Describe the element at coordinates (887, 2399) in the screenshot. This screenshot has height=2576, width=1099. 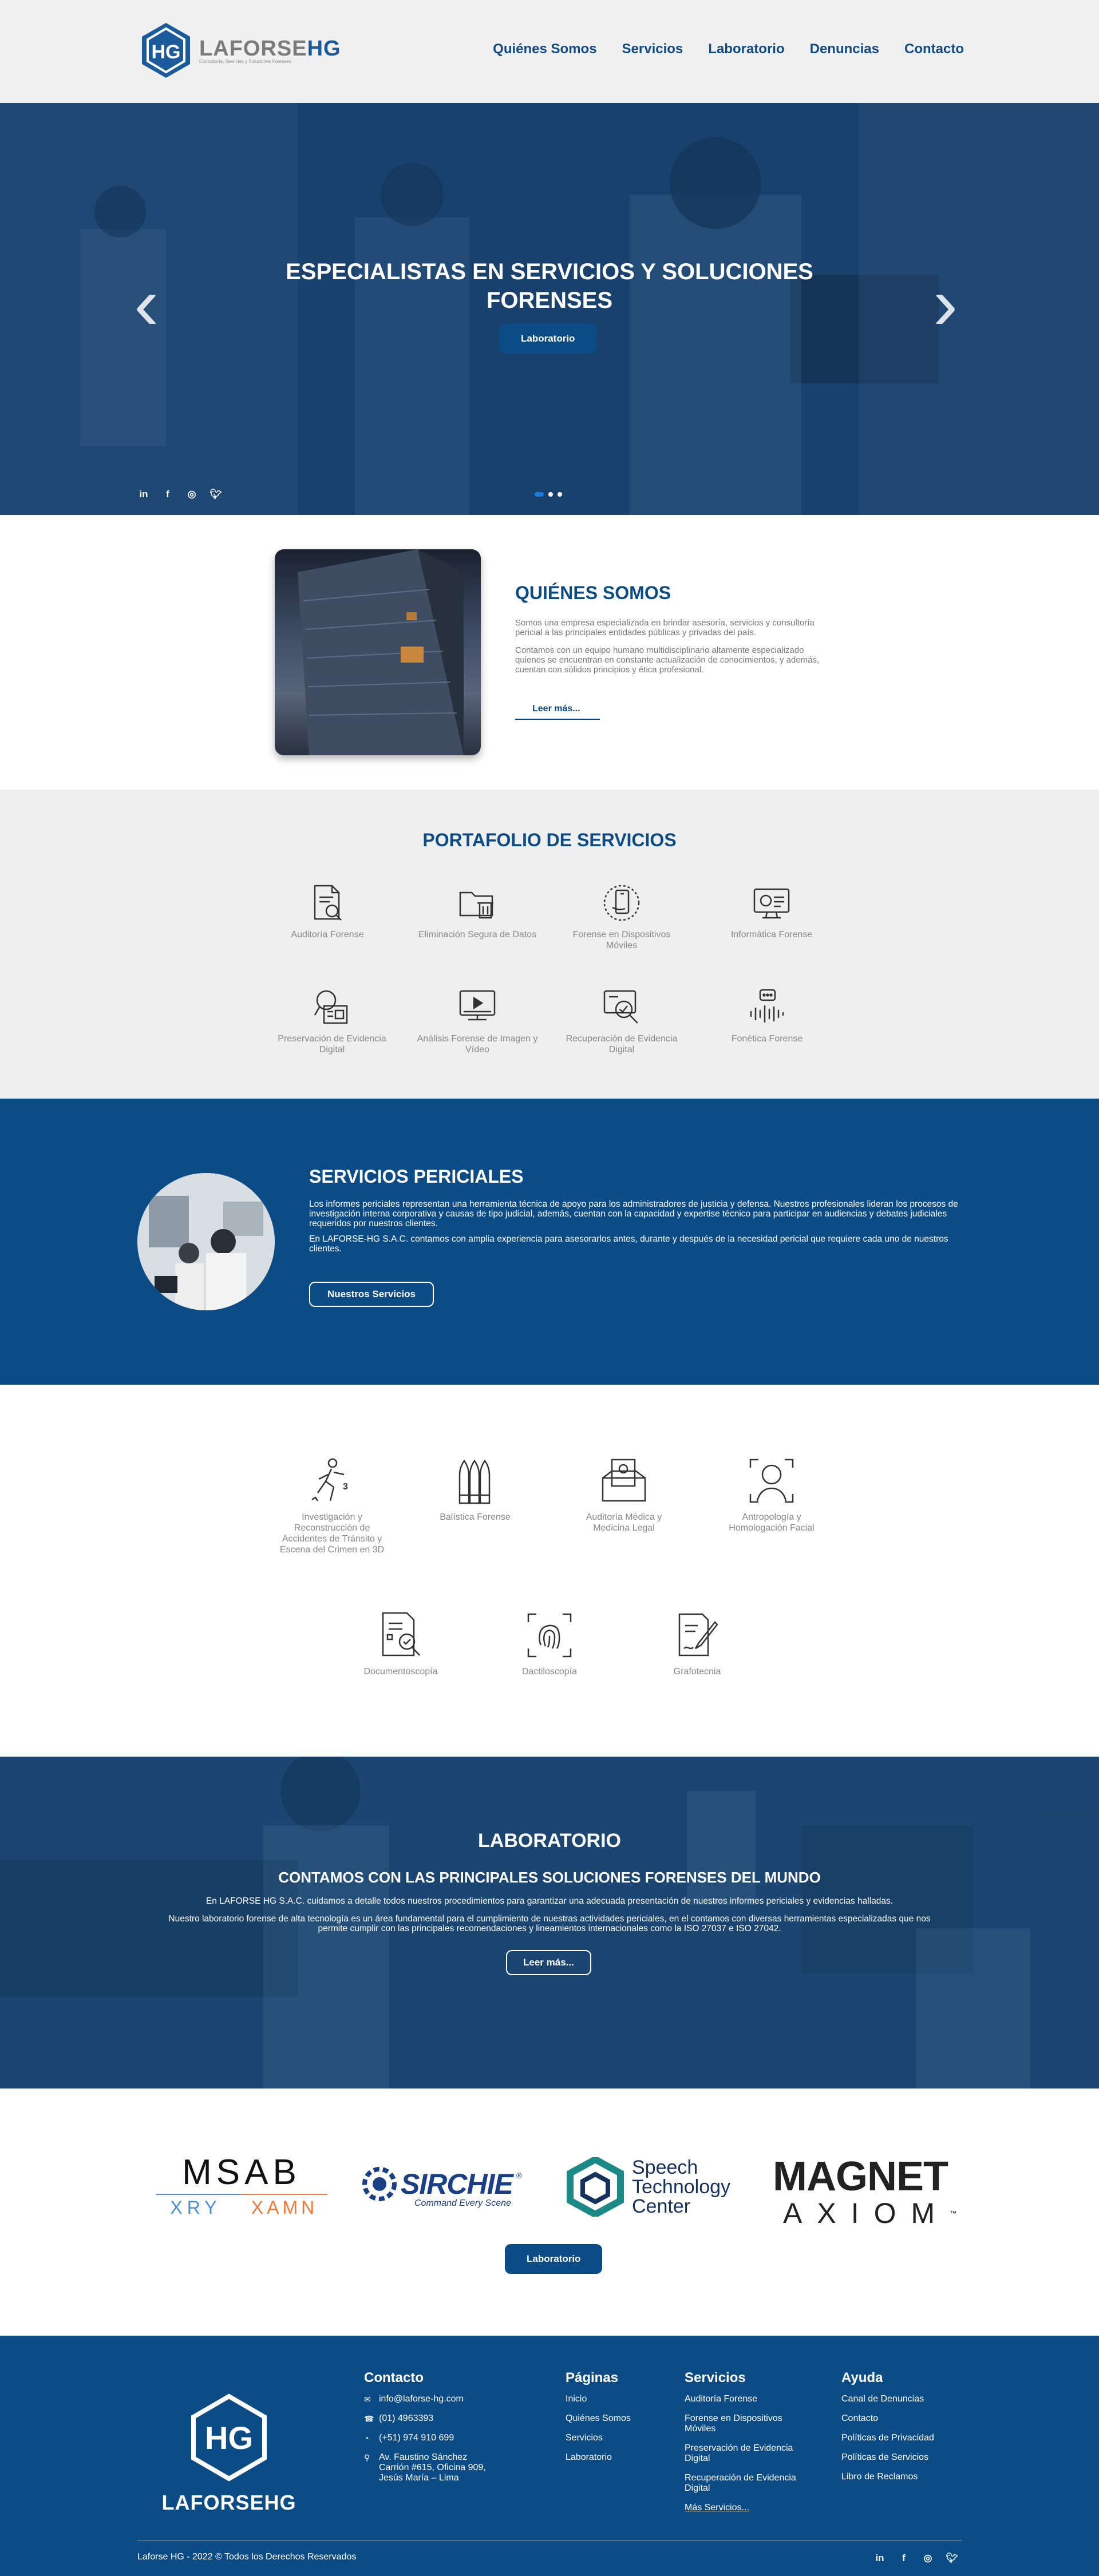
I see `footer-link-denuncias: Canal de Denuncias` at that location.